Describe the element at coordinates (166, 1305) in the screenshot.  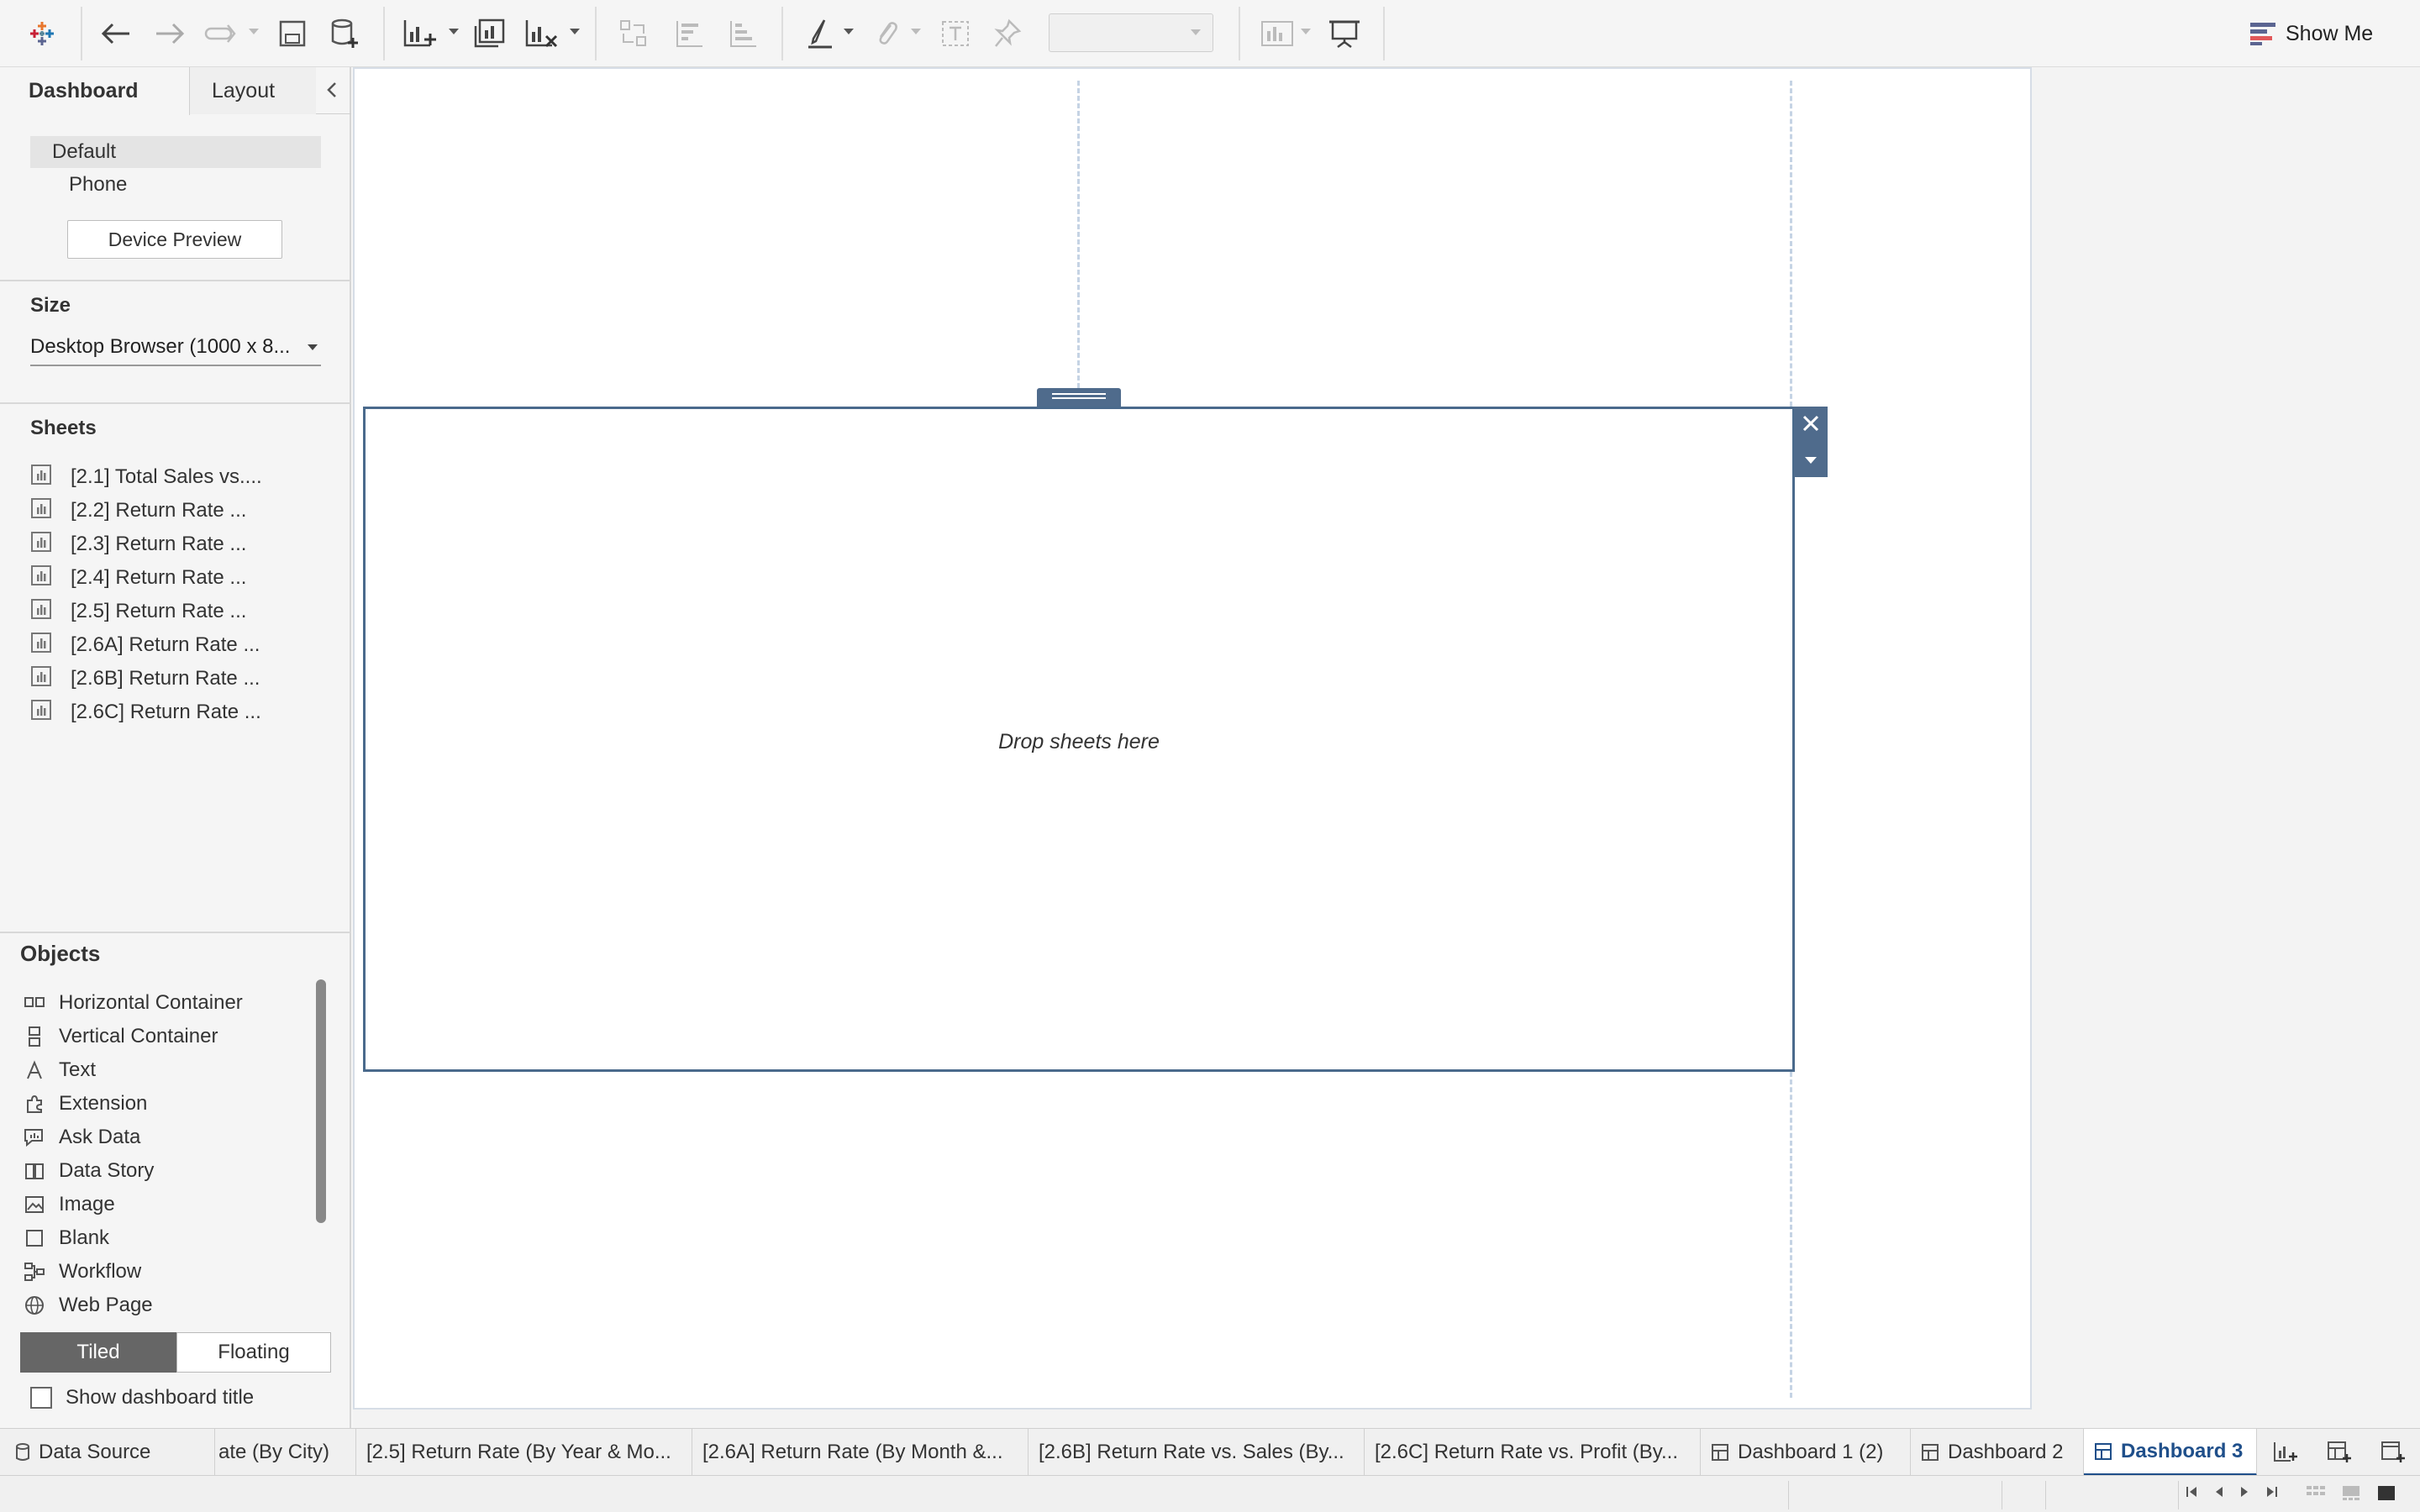
I see `object-item: Web Page` at that location.